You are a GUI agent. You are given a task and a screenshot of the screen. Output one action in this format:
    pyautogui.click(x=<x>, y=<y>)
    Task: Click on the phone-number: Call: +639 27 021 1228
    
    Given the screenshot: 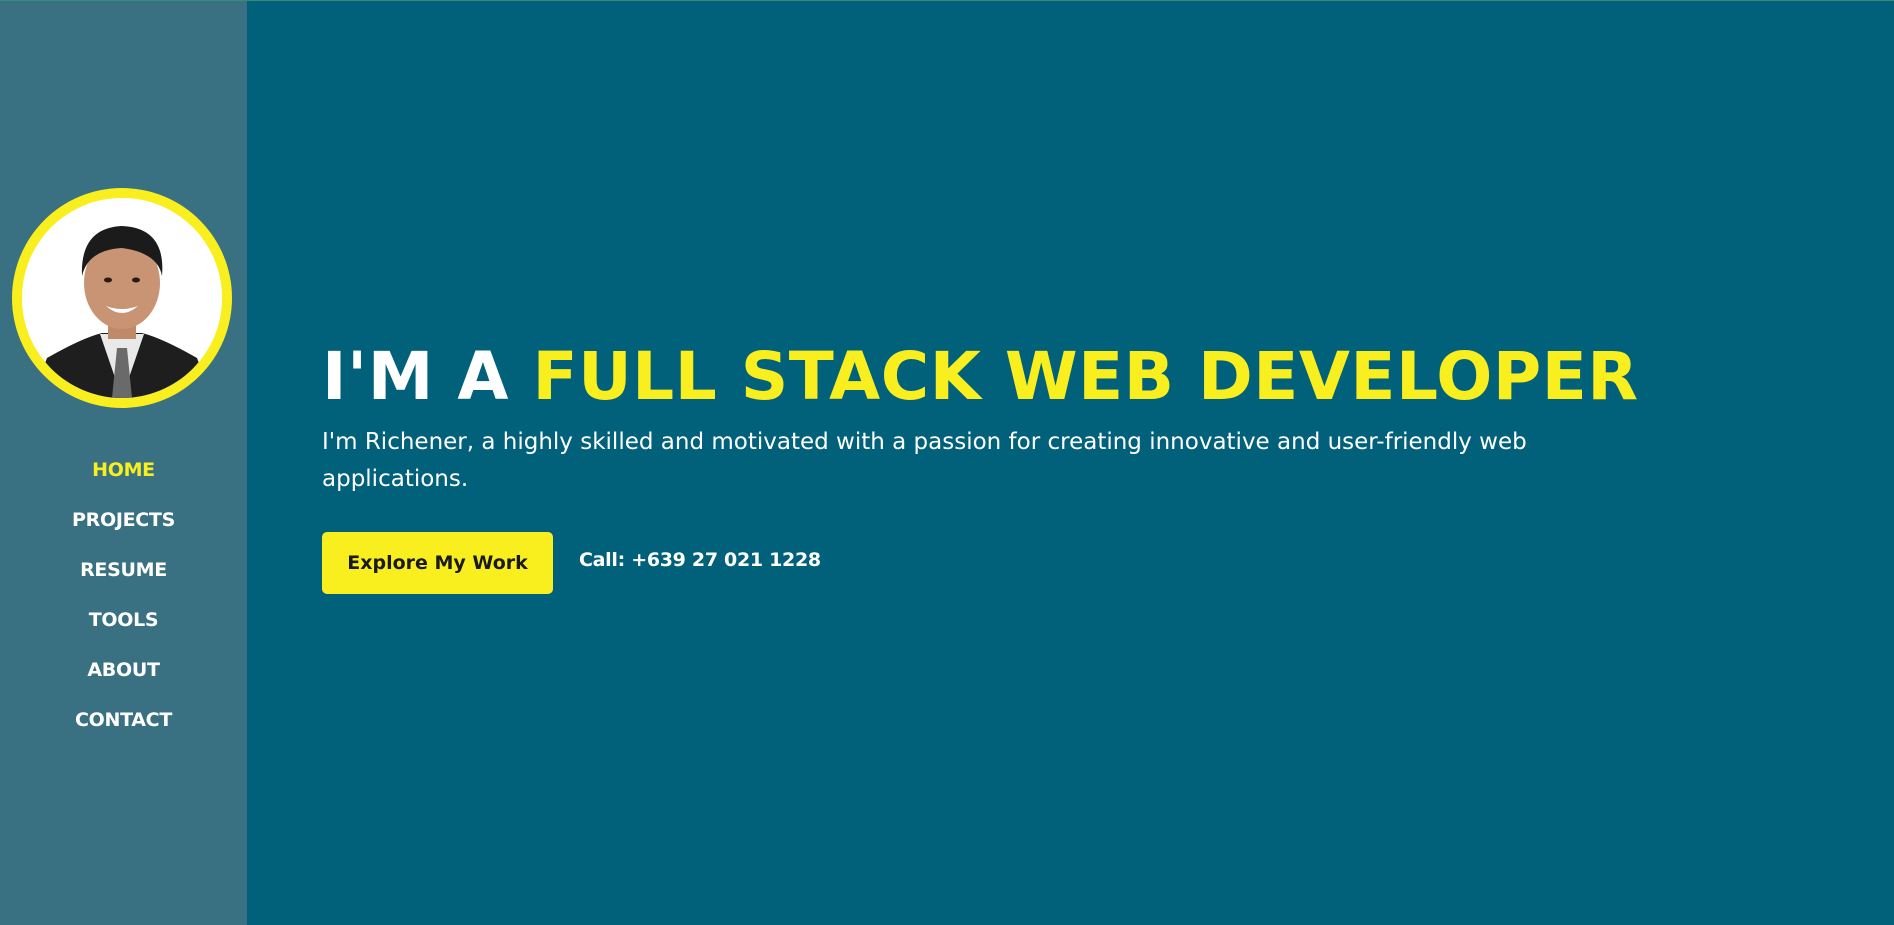 What is the action you would take?
    pyautogui.click(x=700, y=560)
    